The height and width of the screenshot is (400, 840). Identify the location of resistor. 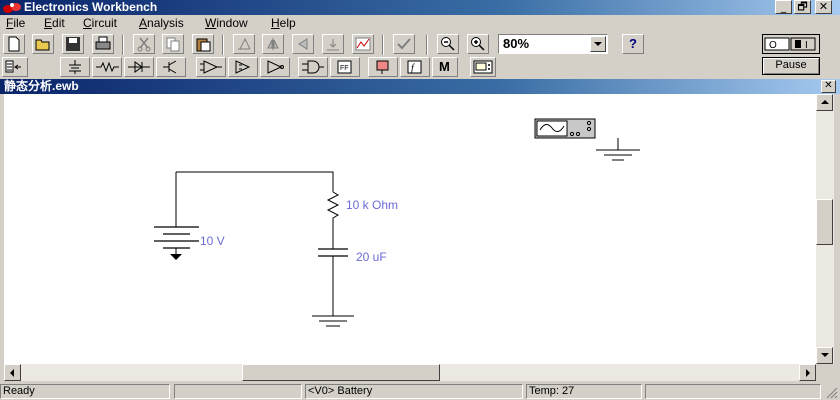
(333, 220).